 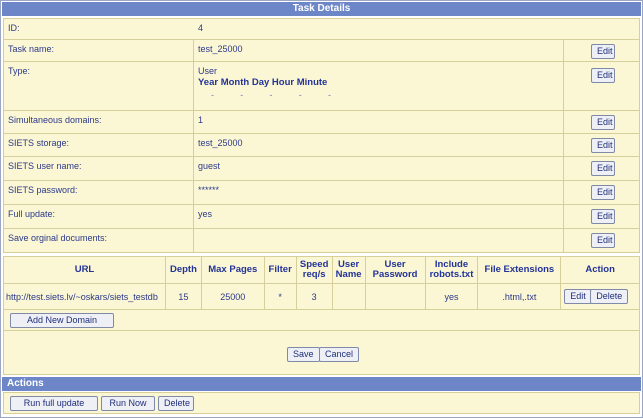 I want to click on add-new-domain-button: Add New Domain, so click(x=62, y=320).